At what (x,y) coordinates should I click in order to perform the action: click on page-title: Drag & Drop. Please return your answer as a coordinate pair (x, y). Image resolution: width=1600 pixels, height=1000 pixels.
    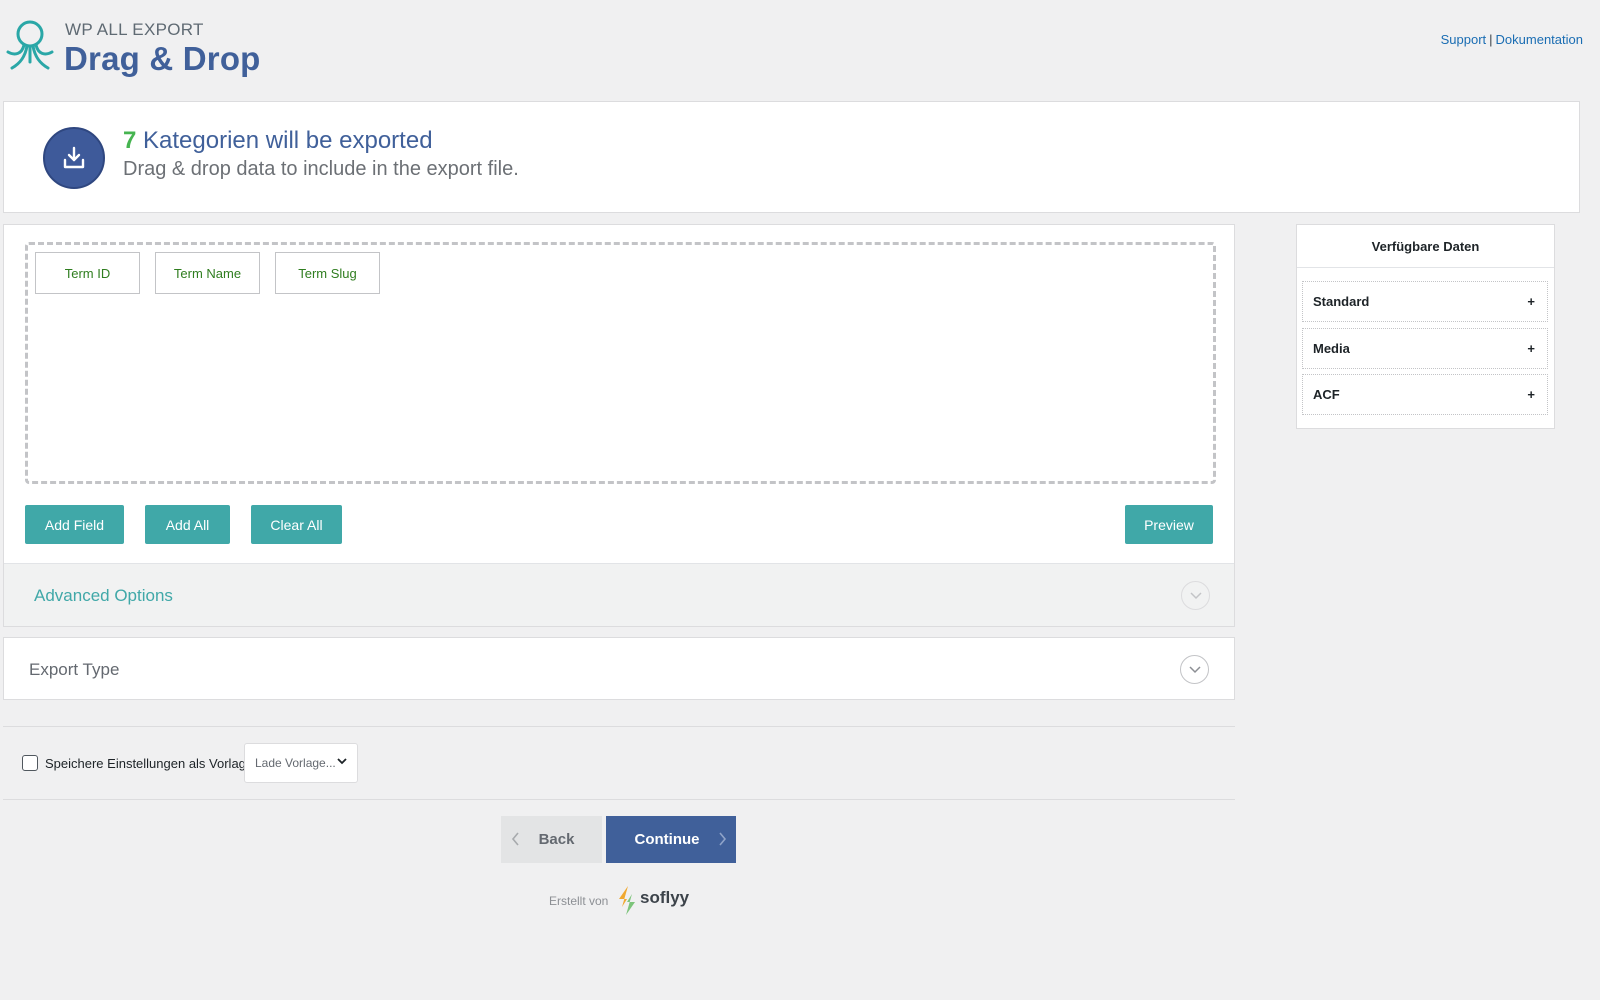
    Looking at the image, I should click on (162, 58).